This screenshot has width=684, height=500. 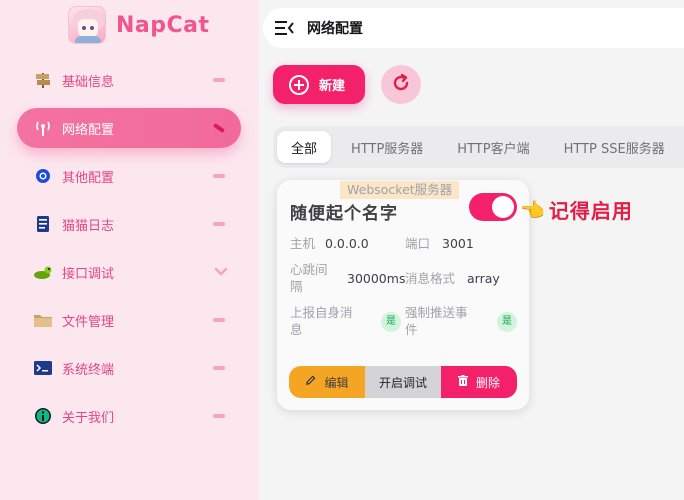 What do you see at coordinates (88, 274) in the screenshot?
I see `sidebar-item-label: 接口调试` at bounding box center [88, 274].